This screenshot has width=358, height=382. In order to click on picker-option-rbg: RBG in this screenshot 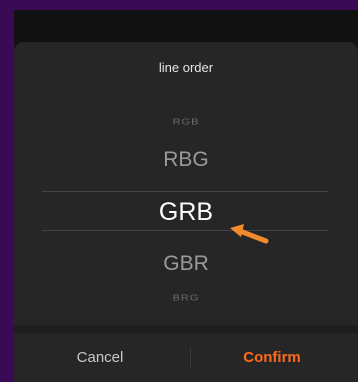, I will do `click(186, 160)`.